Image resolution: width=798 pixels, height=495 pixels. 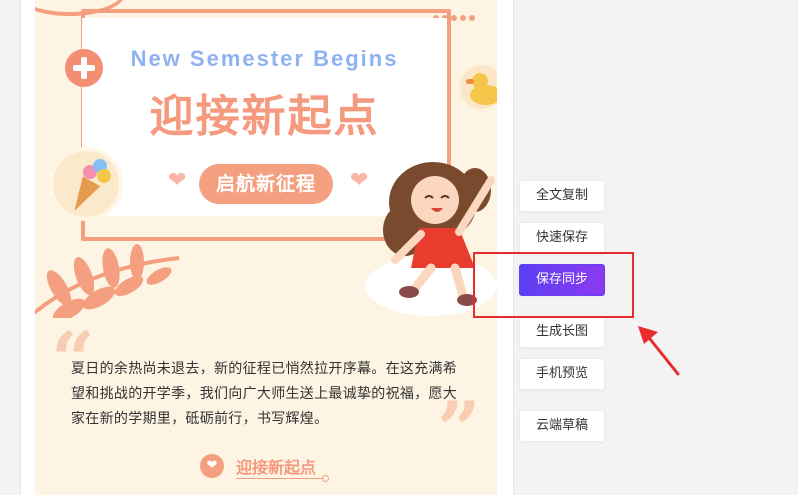 I want to click on highlight-box, so click(x=553, y=285).